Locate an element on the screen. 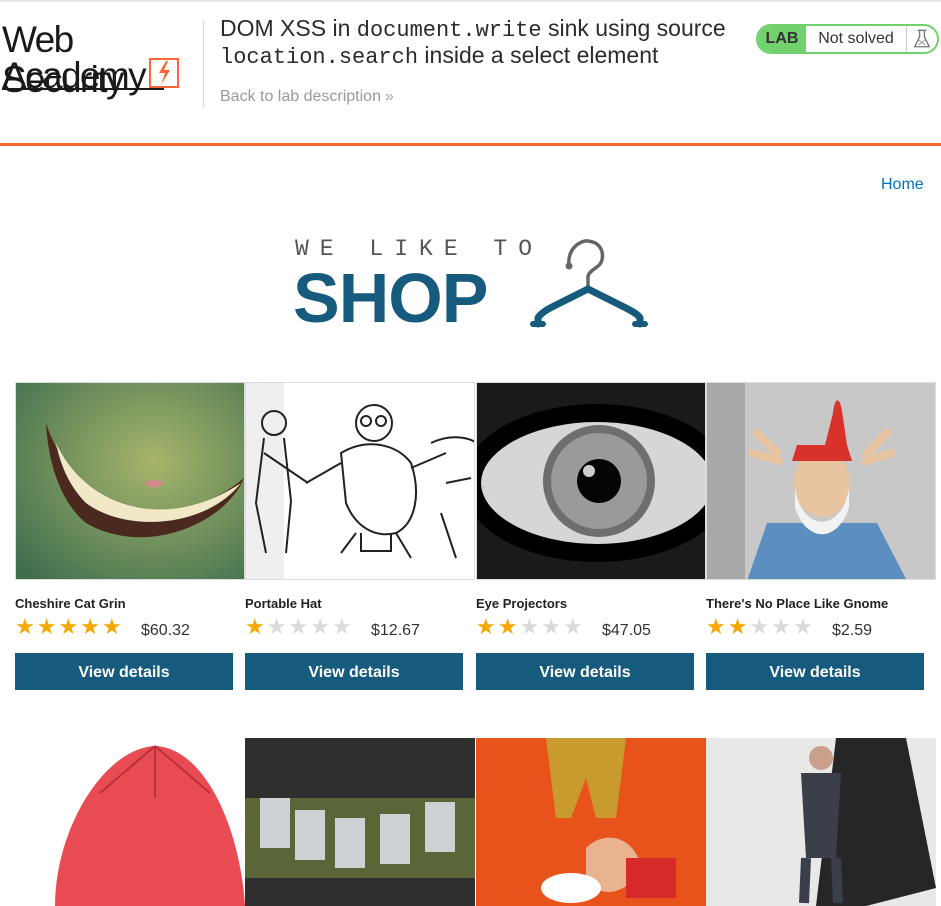  shop-logo-text: SHOP is located at coordinates (390, 298).